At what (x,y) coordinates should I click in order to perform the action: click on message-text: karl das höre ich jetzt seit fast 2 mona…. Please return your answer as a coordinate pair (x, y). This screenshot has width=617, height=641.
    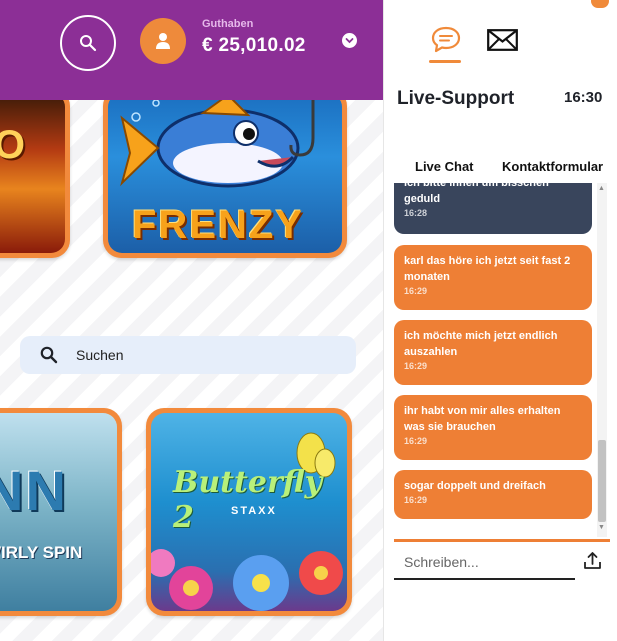
    Looking at the image, I should click on (487, 269).